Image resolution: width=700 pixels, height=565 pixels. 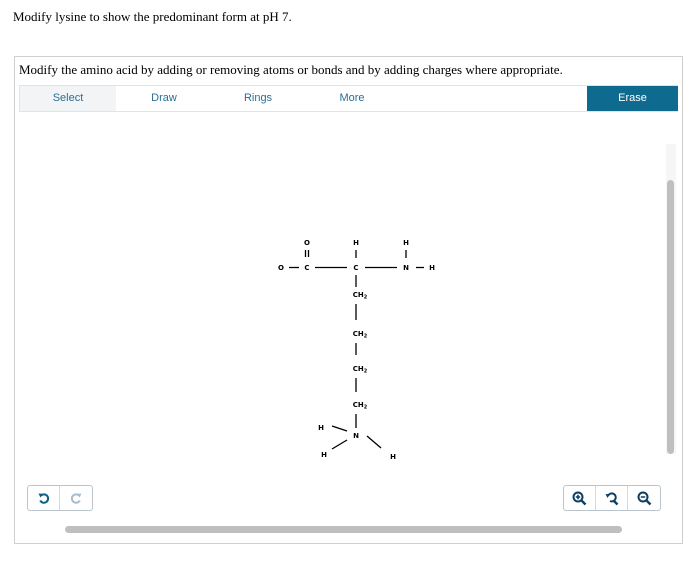 I want to click on carboxyl-carbon-atom: C, so click(x=306, y=268).